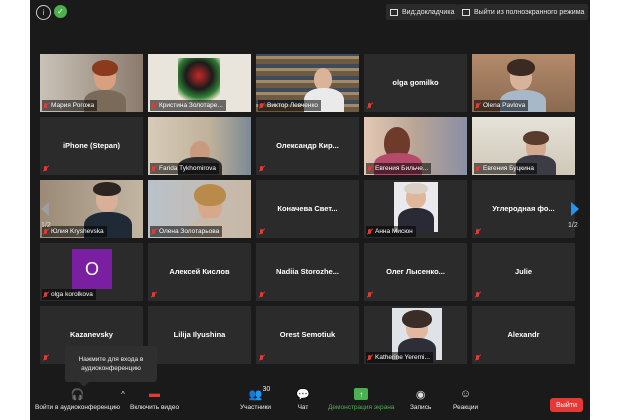 This screenshot has width=620, height=420. I want to click on participant-name: olga gomilko, so click(415, 82).